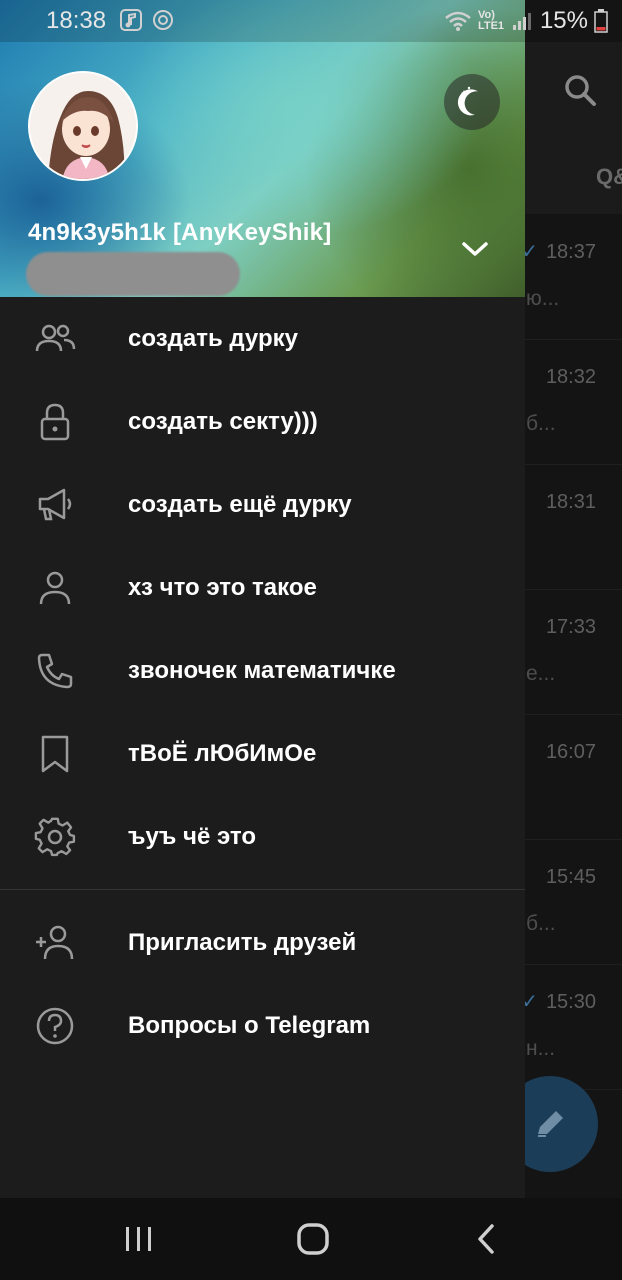 This screenshot has height=1280, width=622. I want to click on chat-row-time: 17:33, so click(570, 627).